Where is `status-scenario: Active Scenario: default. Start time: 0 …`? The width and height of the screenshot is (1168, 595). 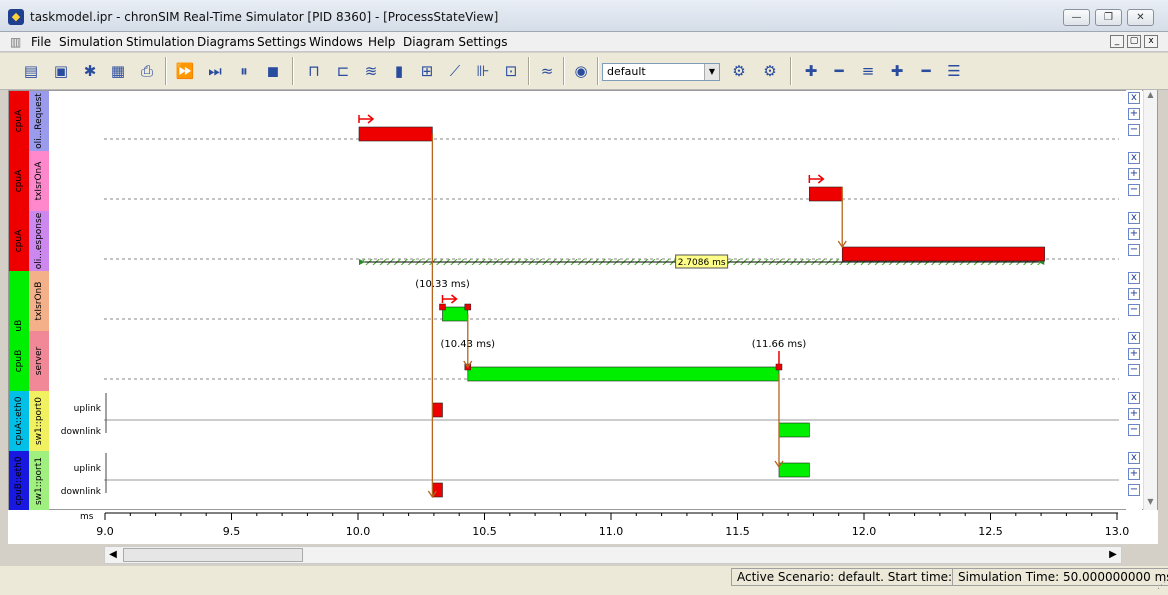 status-scenario: Active Scenario: default. Start time: 0 … is located at coordinates (859, 577).